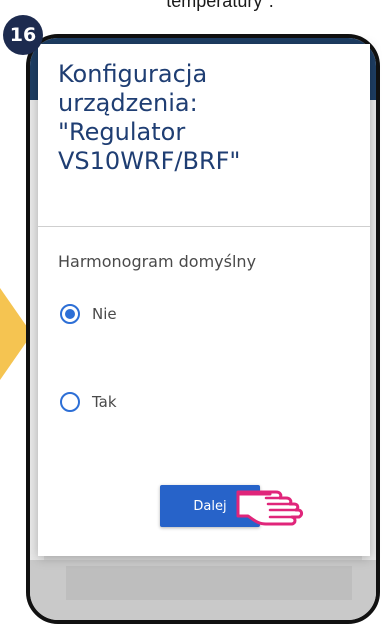  Describe the element at coordinates (128, 103) in the screenshot. I see `dialog-title-line: urządzenia:` at that location.